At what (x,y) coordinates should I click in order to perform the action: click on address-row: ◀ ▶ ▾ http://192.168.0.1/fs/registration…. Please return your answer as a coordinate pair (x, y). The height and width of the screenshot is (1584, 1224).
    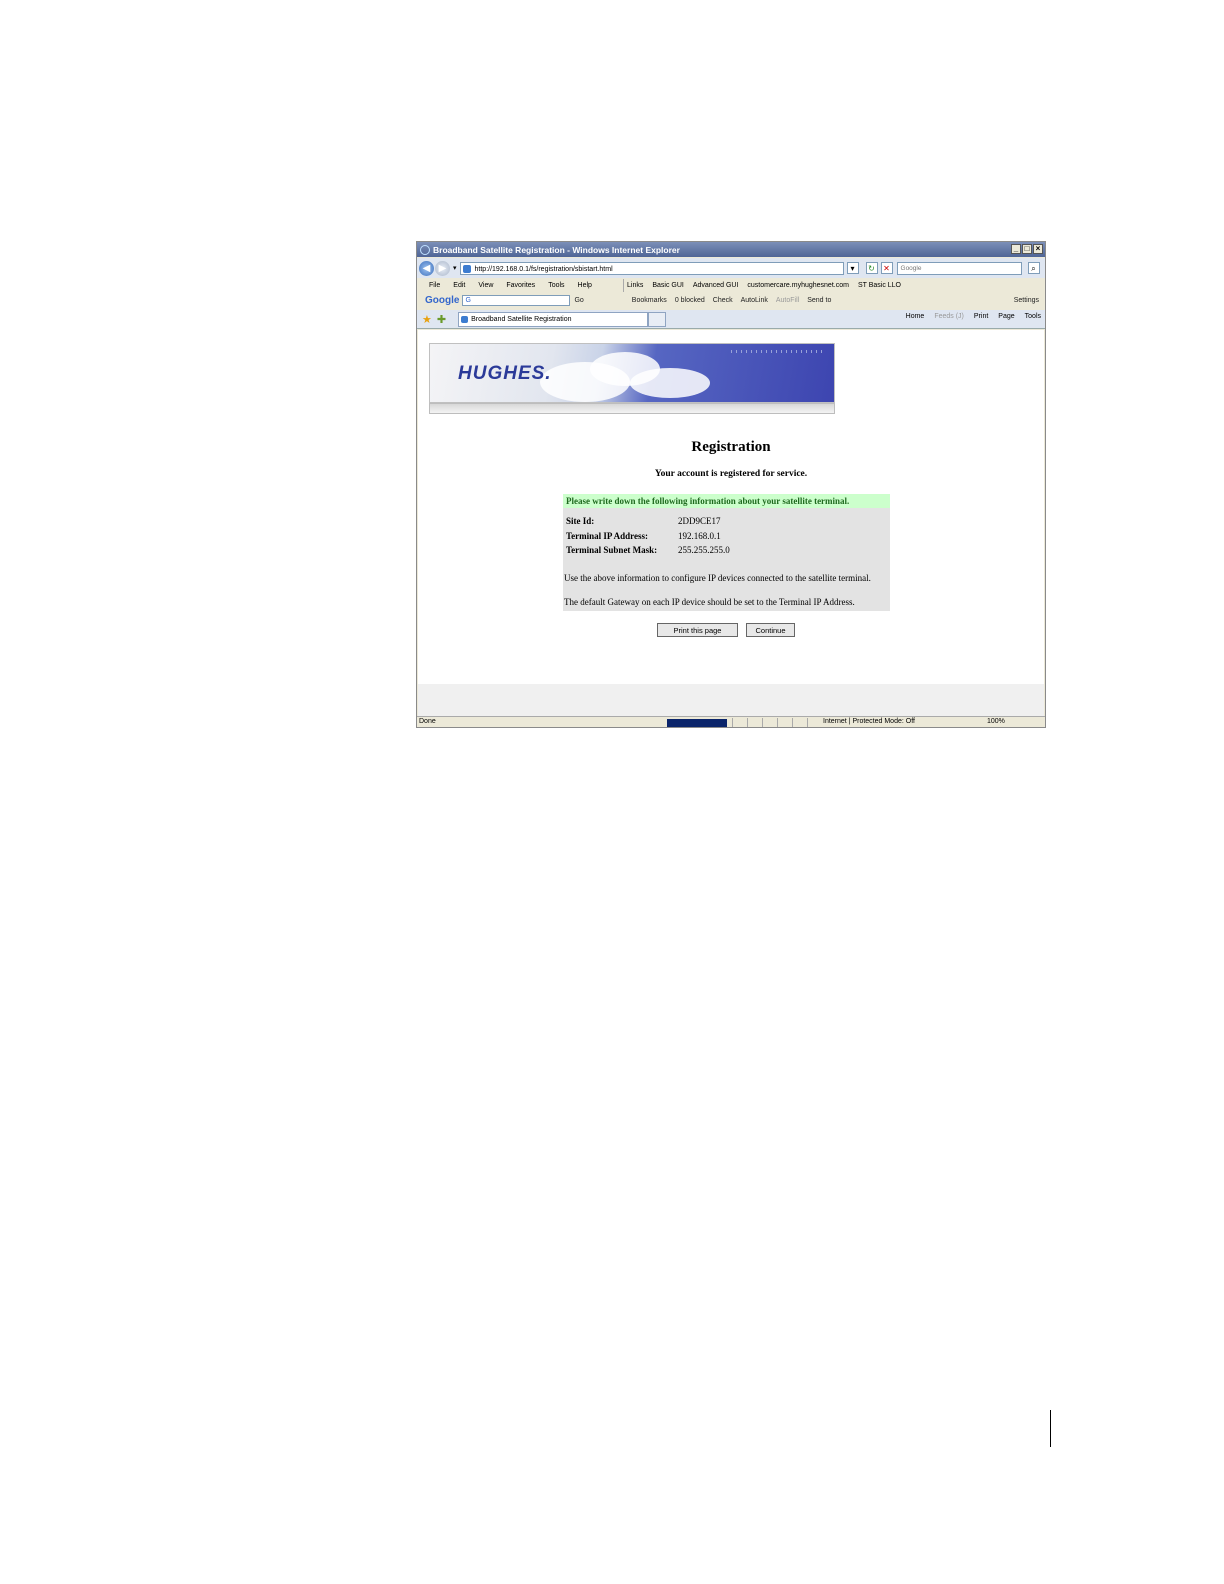
    Looking at the image, I should click on (731, 268).